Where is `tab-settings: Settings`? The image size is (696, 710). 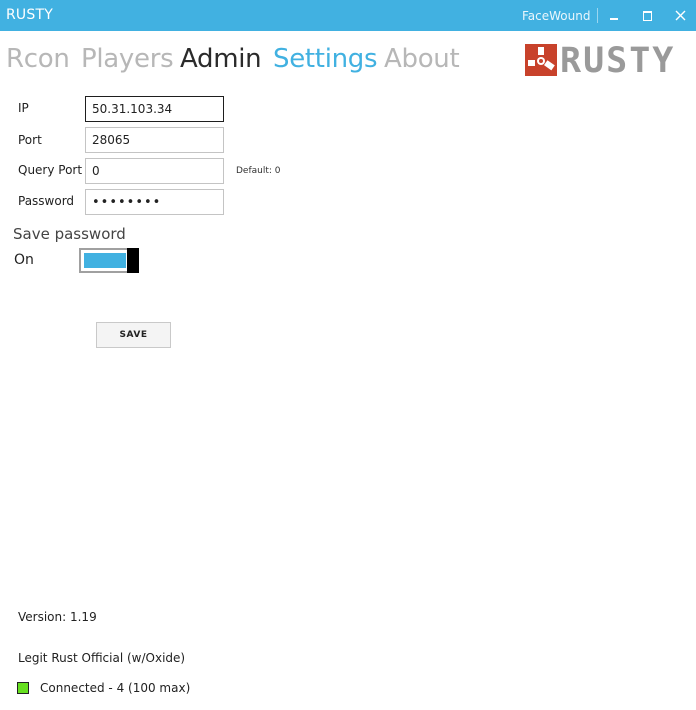 tab-settings: Settings is located at coordinates (325, 59).